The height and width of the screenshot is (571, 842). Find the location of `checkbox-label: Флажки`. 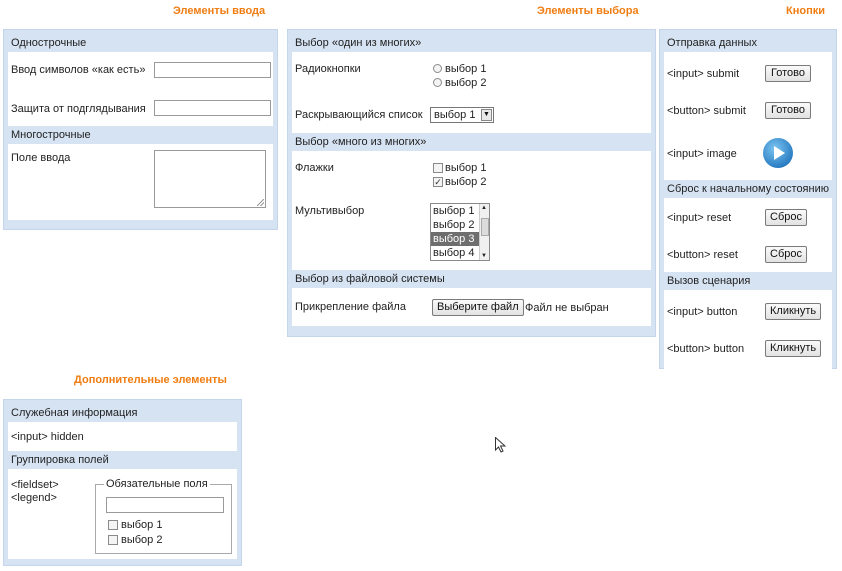

checkbox-label: Флажки is located at coordinates (314, 168).